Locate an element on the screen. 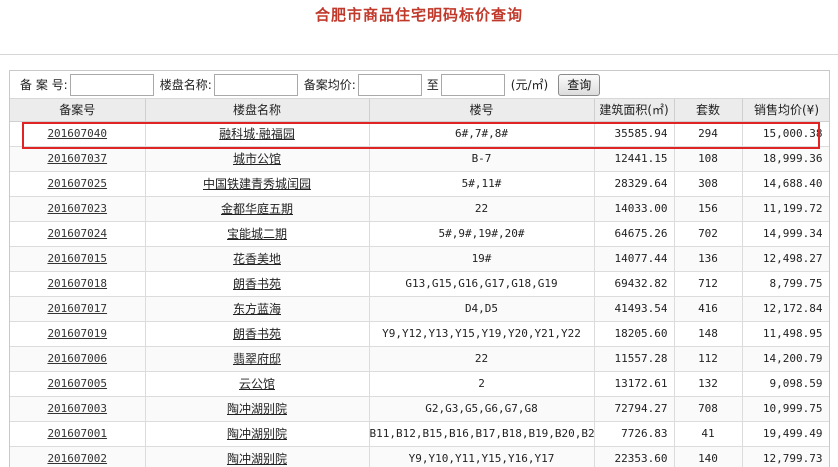 The height and width of the screenshot is (467, 838). title-divider is located at coordinates (419, 54).